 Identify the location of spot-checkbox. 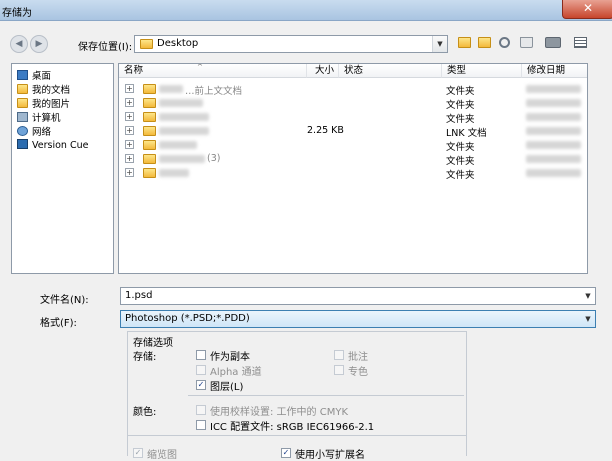
(339, 370).